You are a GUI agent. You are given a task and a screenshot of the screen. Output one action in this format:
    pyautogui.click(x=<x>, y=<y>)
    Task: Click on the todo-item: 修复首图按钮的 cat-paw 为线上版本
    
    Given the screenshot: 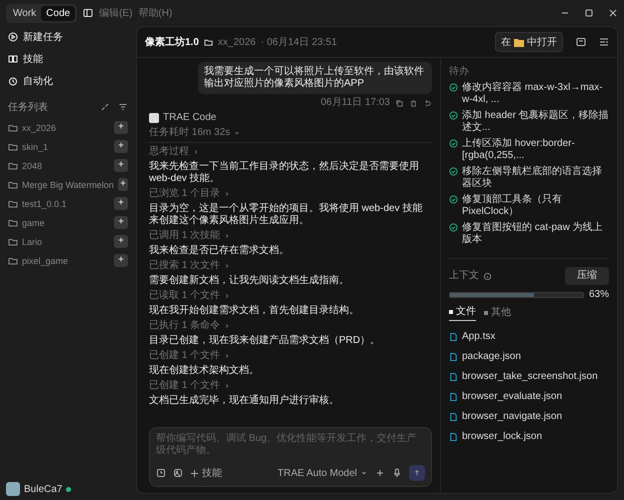 What is the action you would take?
    pyautogui.click(x=533, y=234)
    